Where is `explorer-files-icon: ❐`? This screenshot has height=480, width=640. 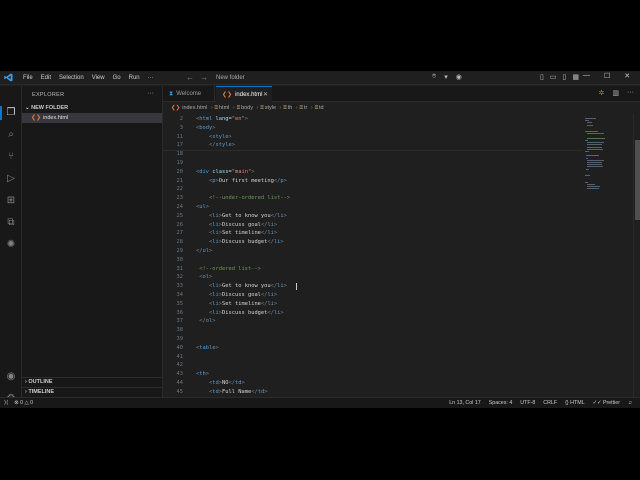
explorer-files-icon: ❐ is located at coordinates (11, 113).